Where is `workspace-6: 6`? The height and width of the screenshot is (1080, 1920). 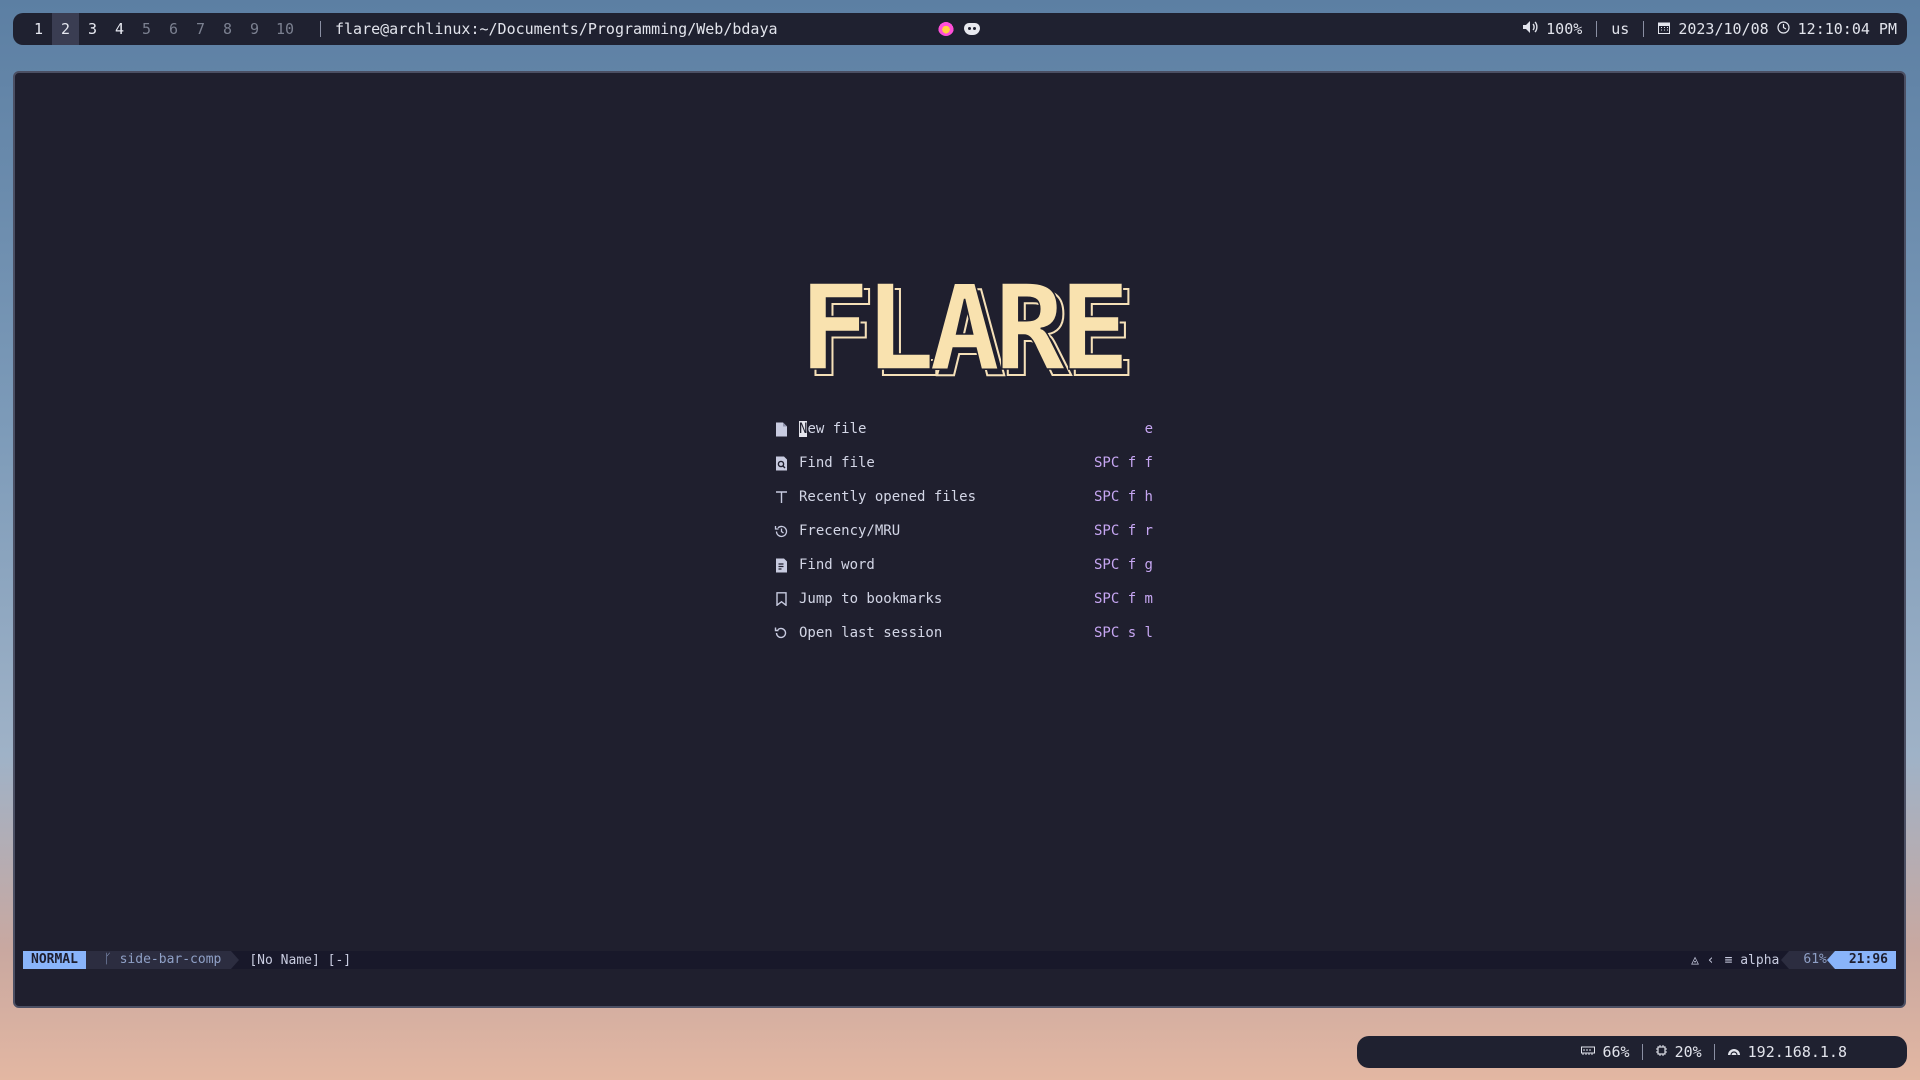 workspace-6: 6 is located at coordinates (173, 29).